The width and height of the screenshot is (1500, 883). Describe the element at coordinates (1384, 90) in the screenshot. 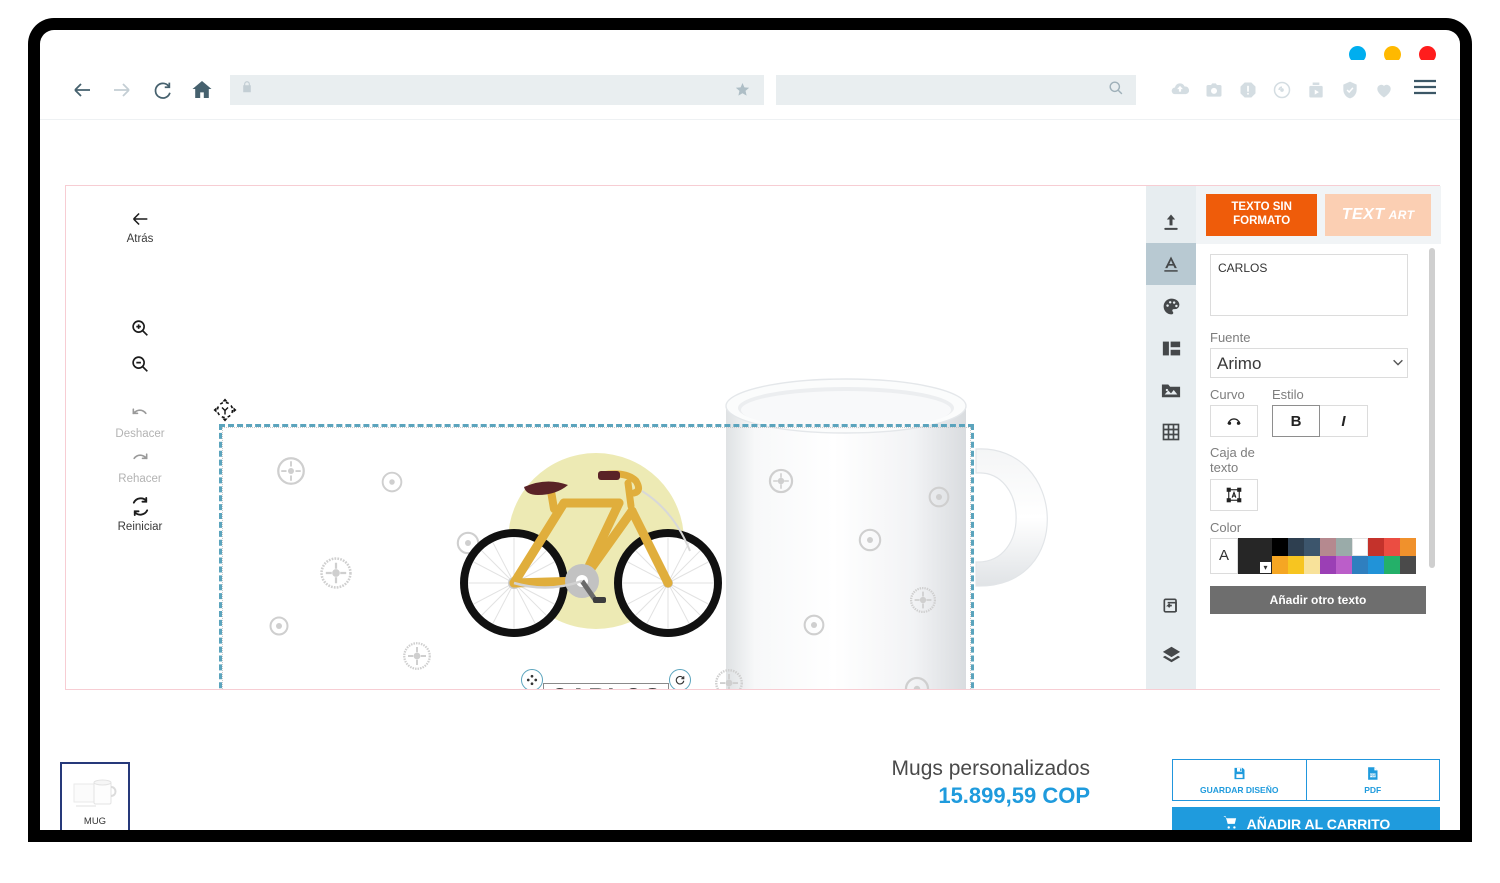

I see `heart-icon` at that location.